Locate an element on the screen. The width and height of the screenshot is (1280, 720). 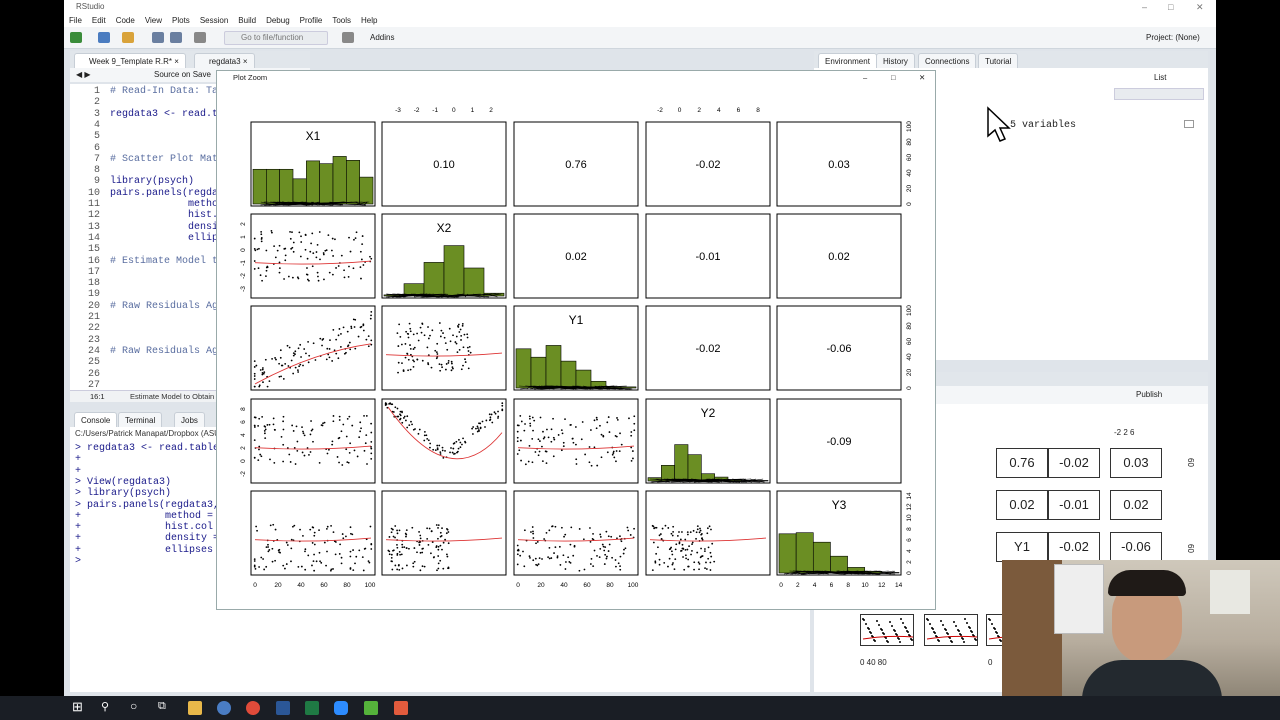
save-icon is located at coordinates (158, 37).